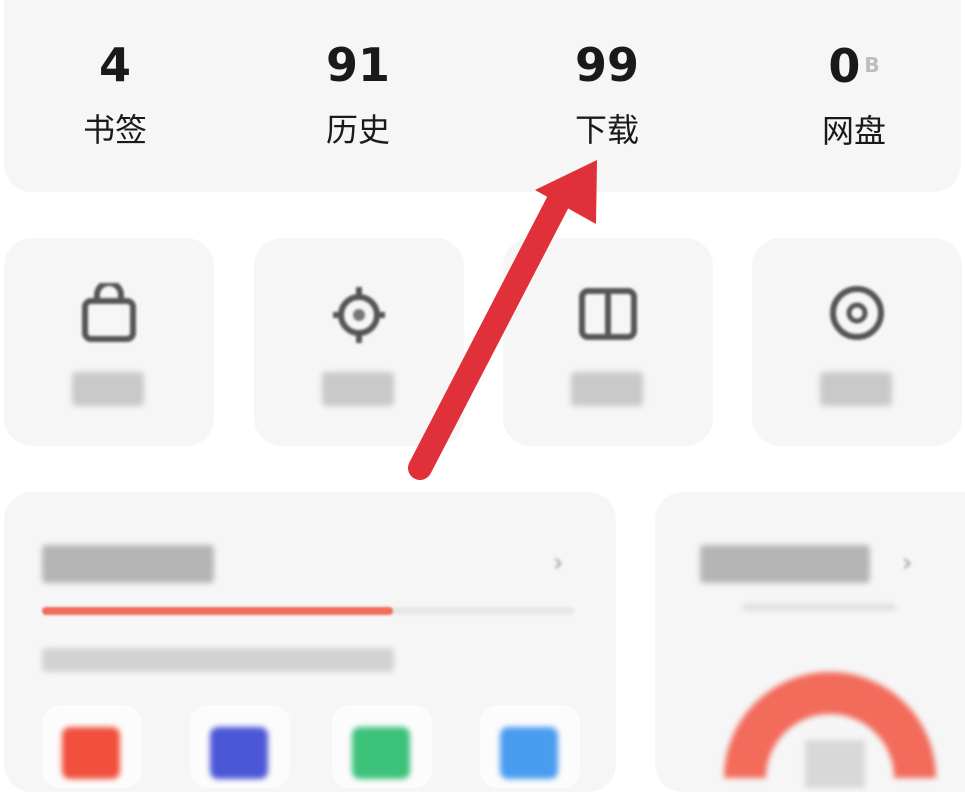  Describe the element at coordinates (872, 65) in the screenshot. I see `stat-cloud-drive-unit: B` at that location.